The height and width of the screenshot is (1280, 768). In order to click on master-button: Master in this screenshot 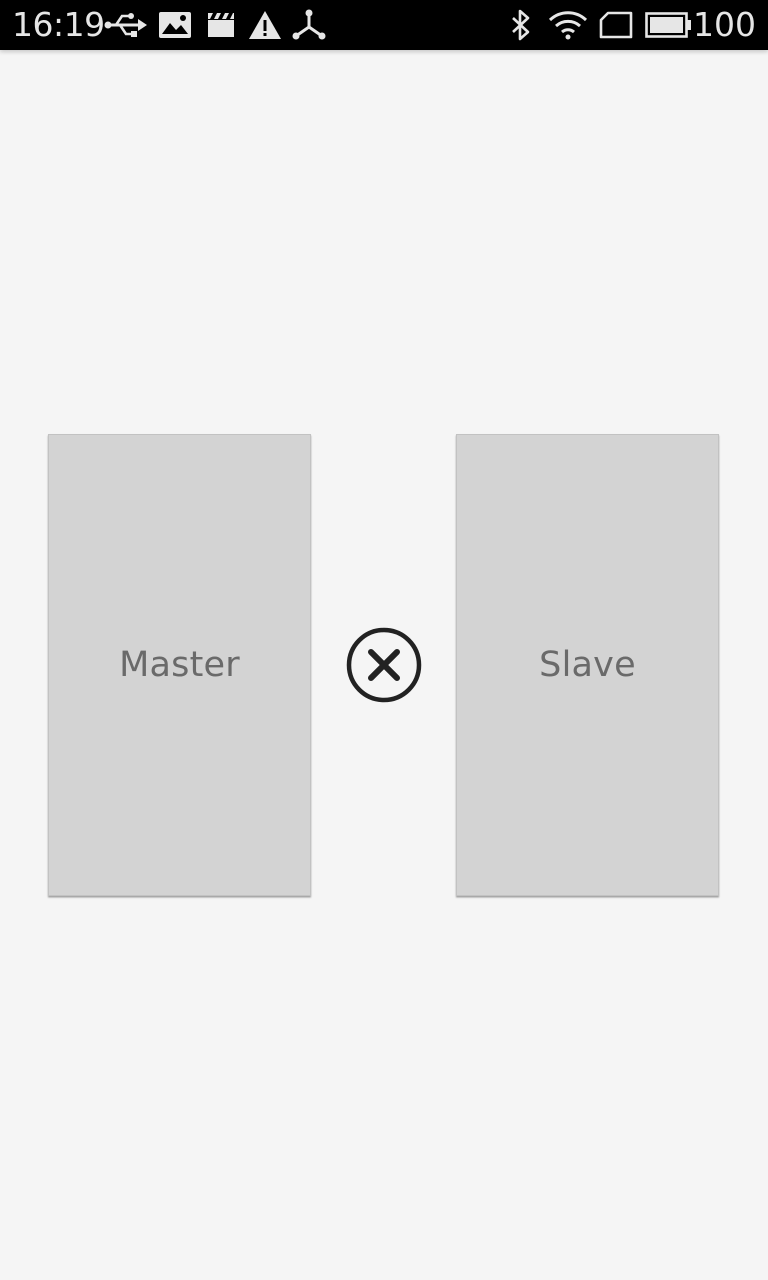, I will do `click(179, 665)`.